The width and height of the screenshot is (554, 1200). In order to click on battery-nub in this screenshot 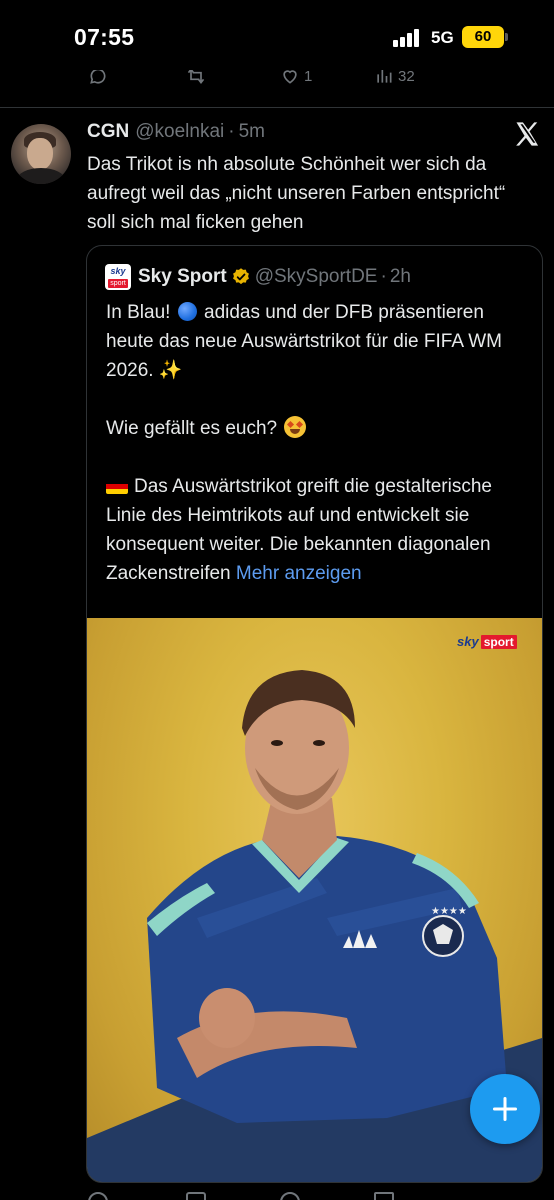, I will do `click(506, 37)`.